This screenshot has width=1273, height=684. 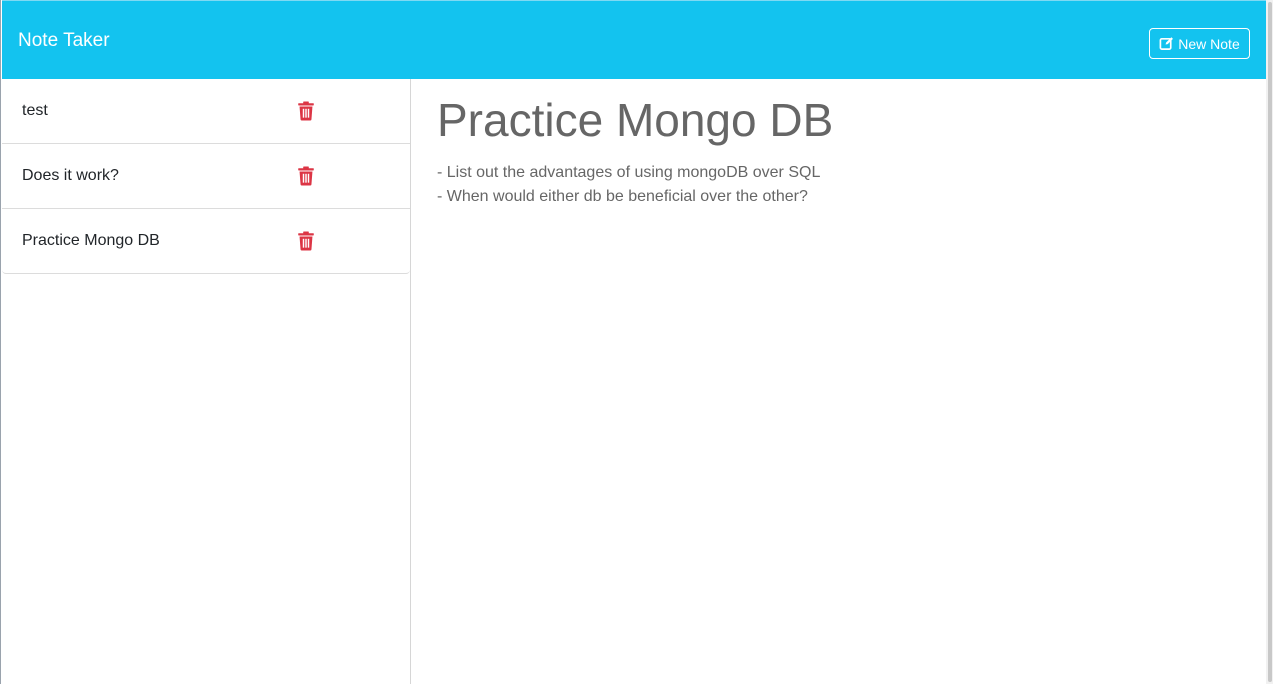 What do you see at coordinates (206, 176) in the screenshot?
I see `note-list-item: Does it work?` at bounding box center [206, 176].